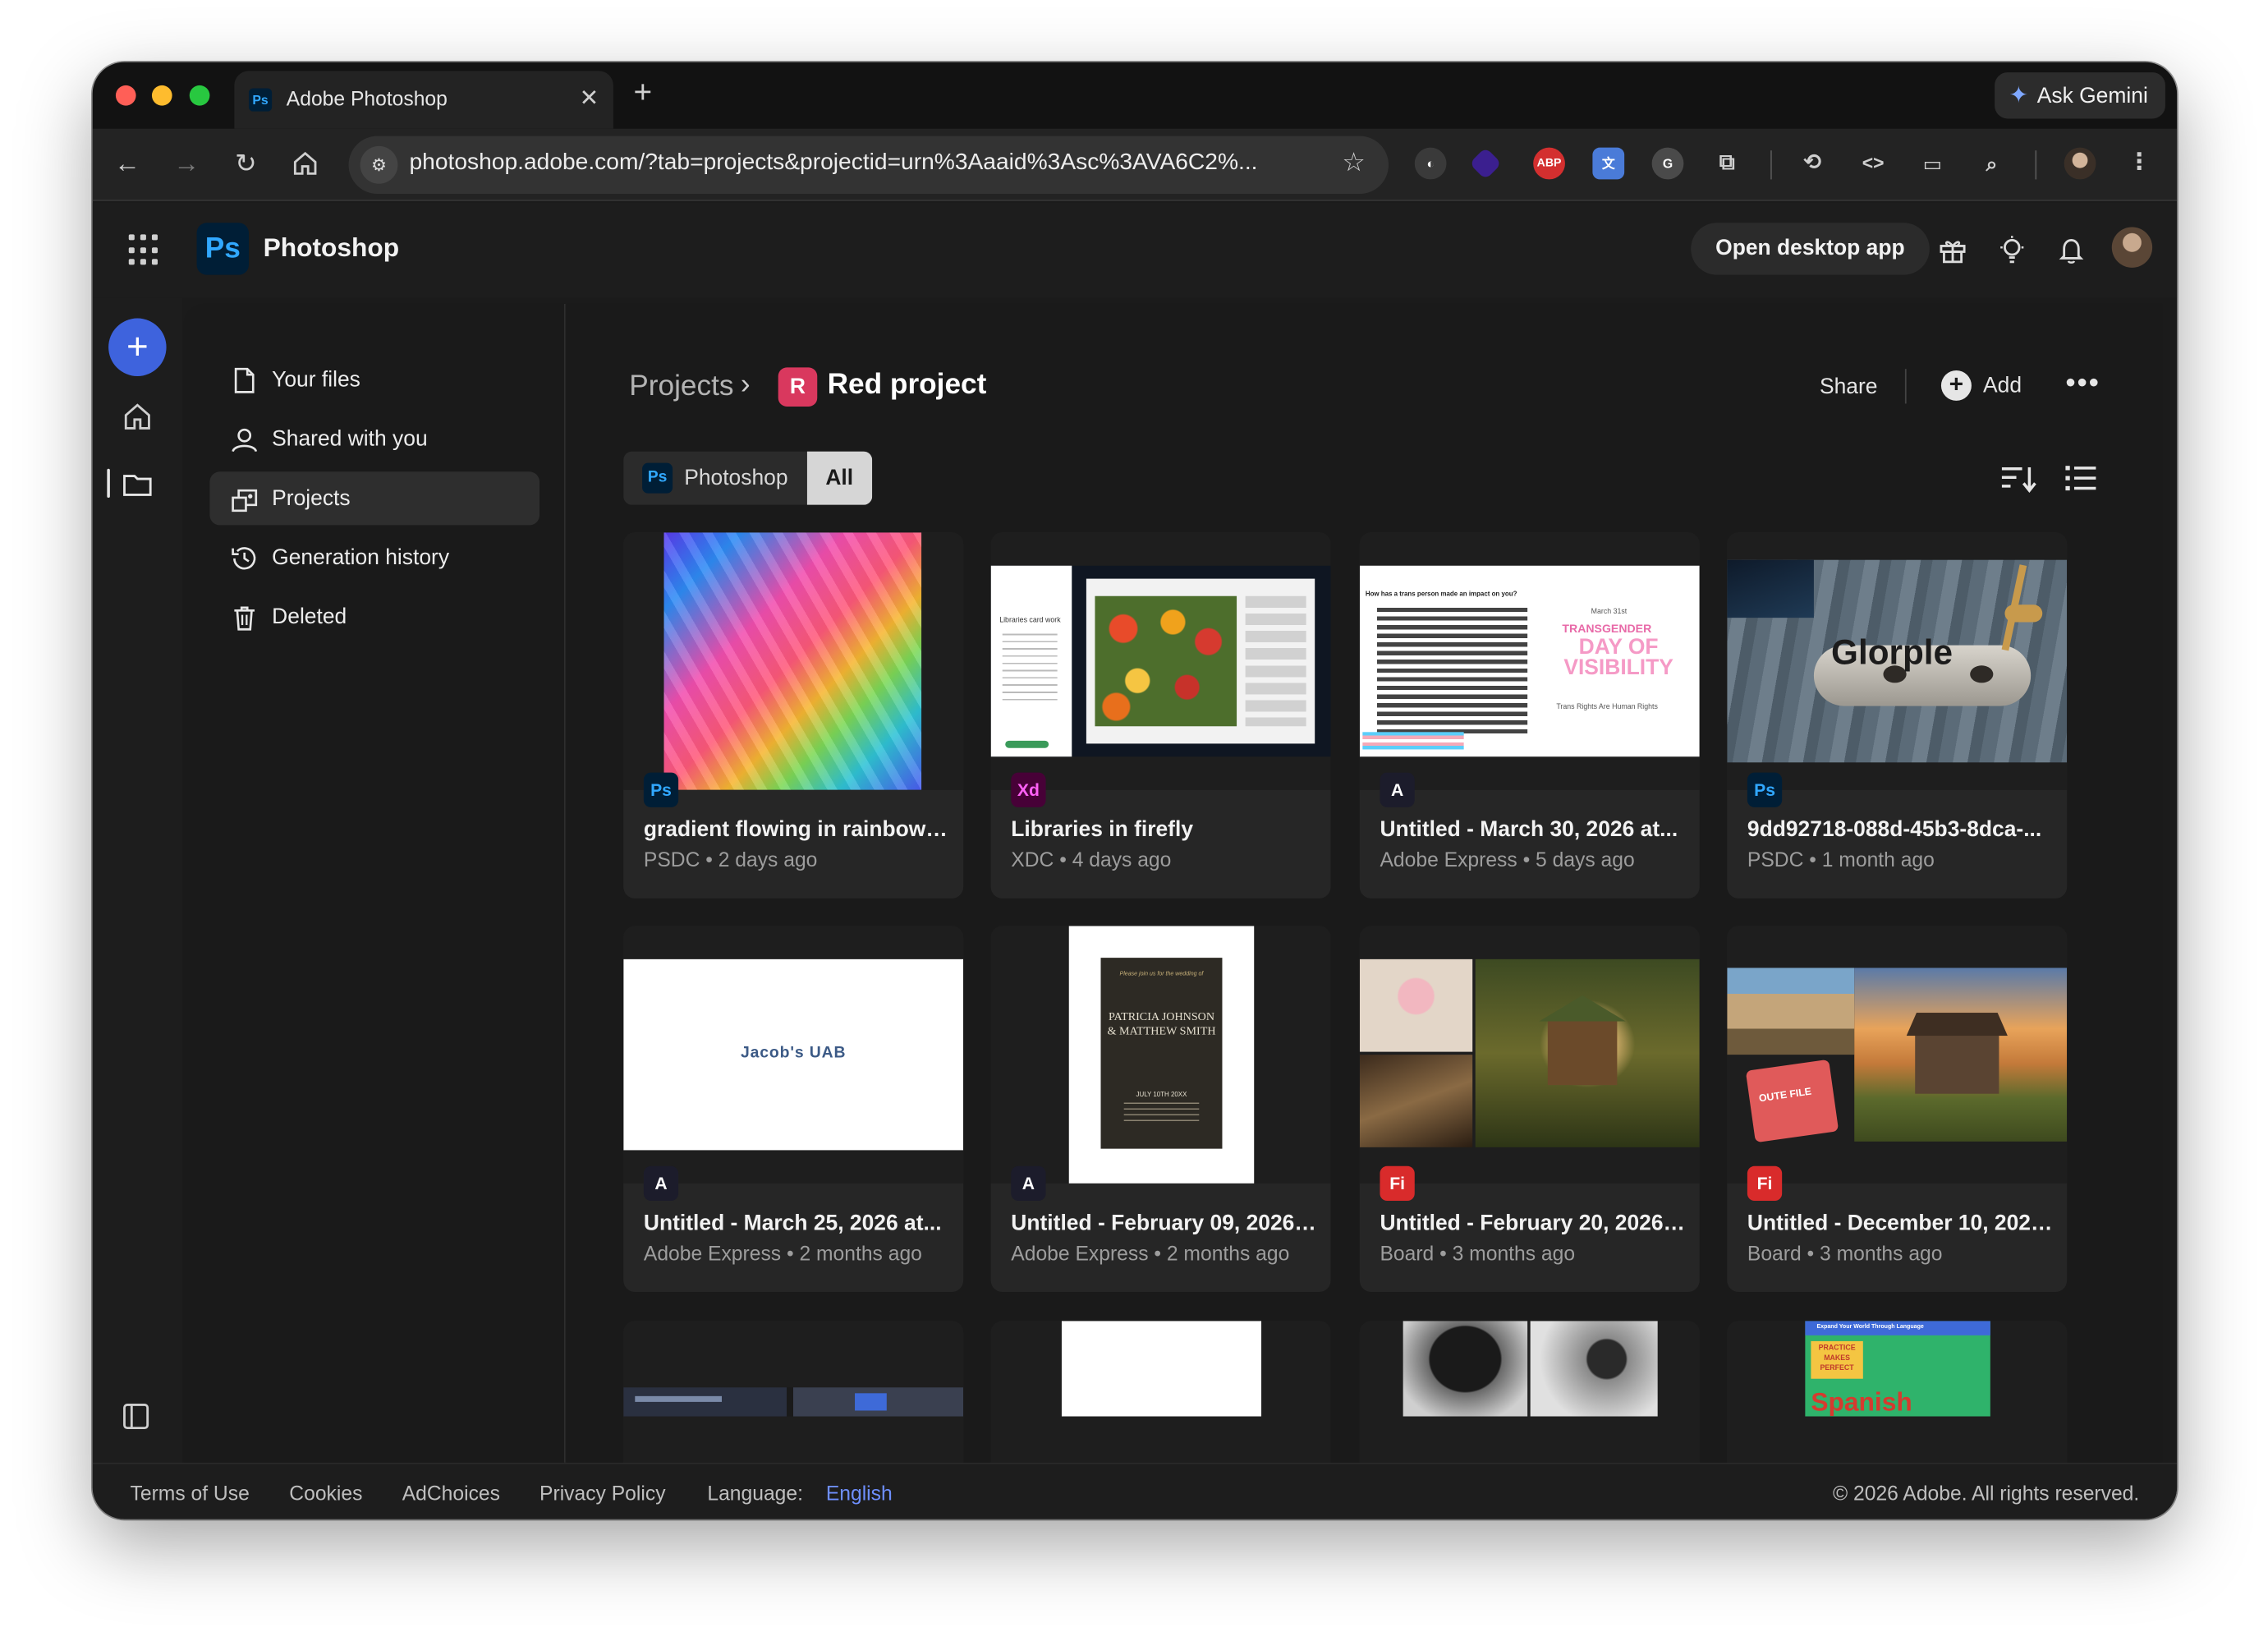 This screenshot has width=2268, height=1641. I want to click on sidebar-item-projects: Projects, so click(374, 498).